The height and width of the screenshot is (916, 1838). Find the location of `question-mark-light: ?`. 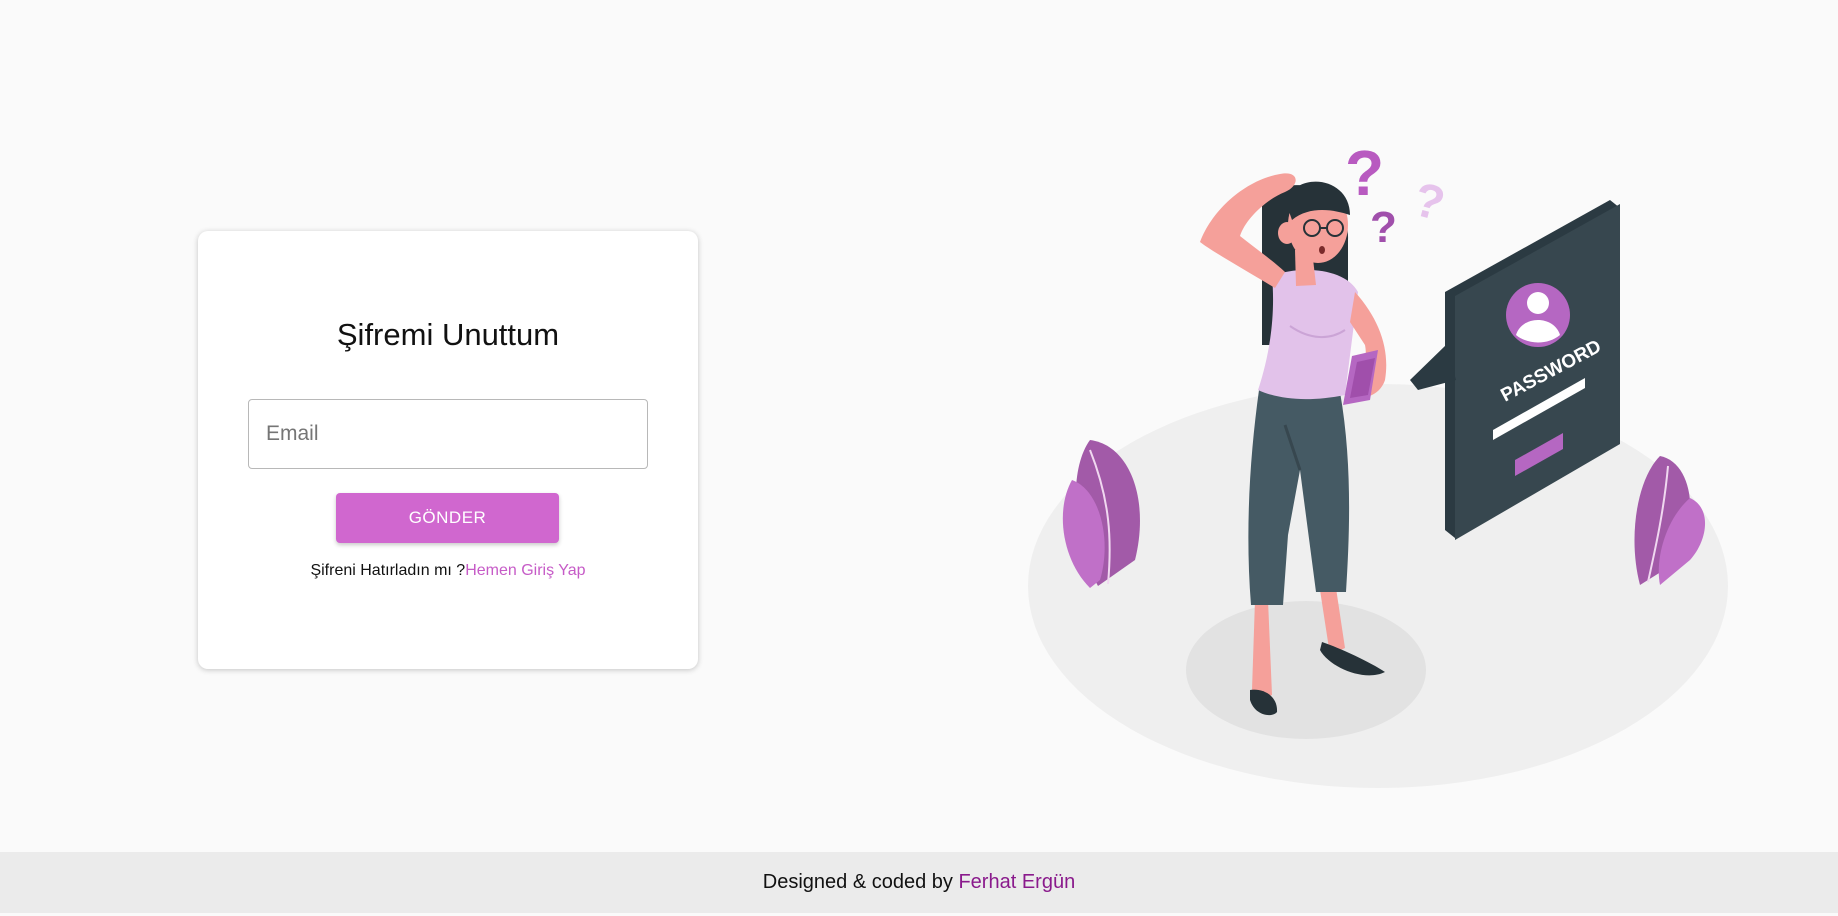

question-mark-light: ? is located at coordinates (1429, 202).